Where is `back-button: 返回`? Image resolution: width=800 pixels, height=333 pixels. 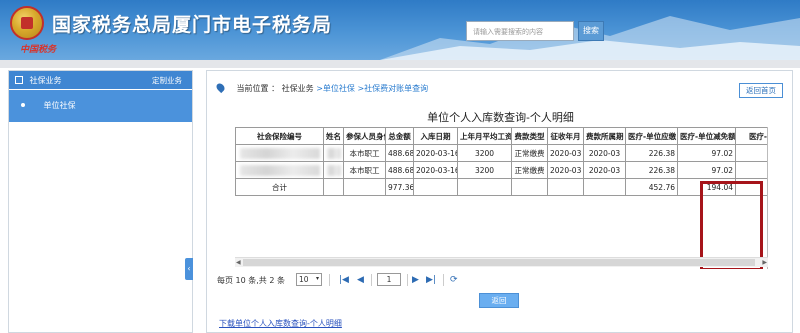 back-button: 返回 is located at coordinates (499, 300).